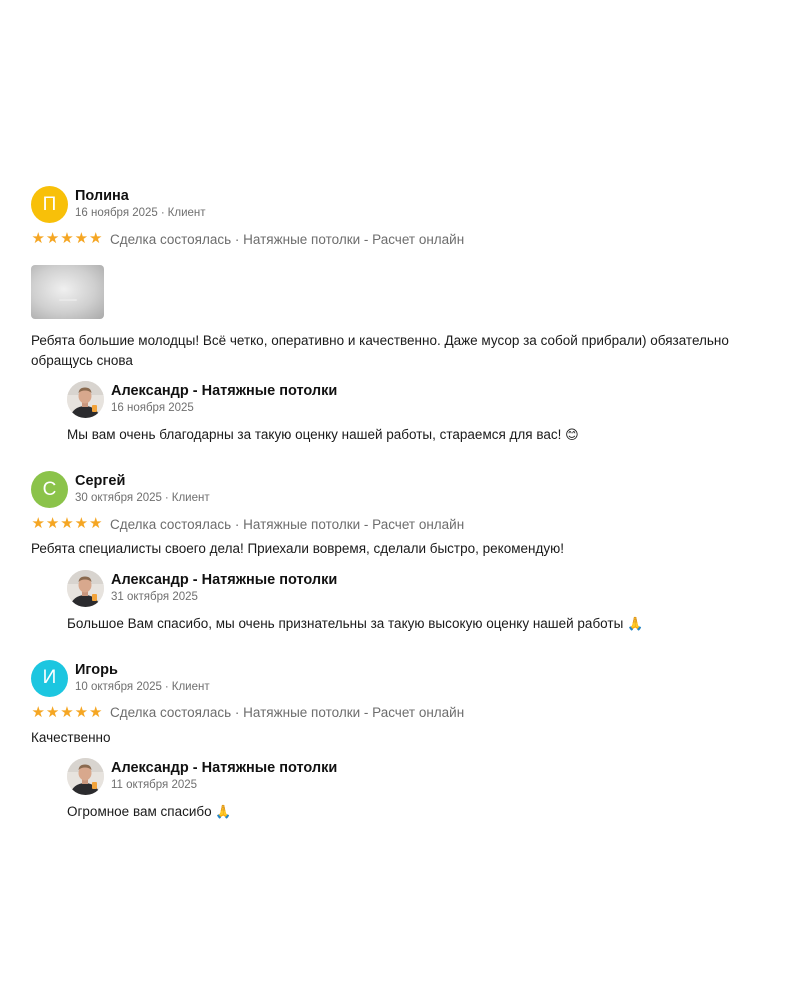 Image resolution: width=800 pixels, height=1000 pixels. Describe the element at coordinates (424, 812) in the screenshot. I see `reply-text: Огромное вам спасибо 🙏` at that location.